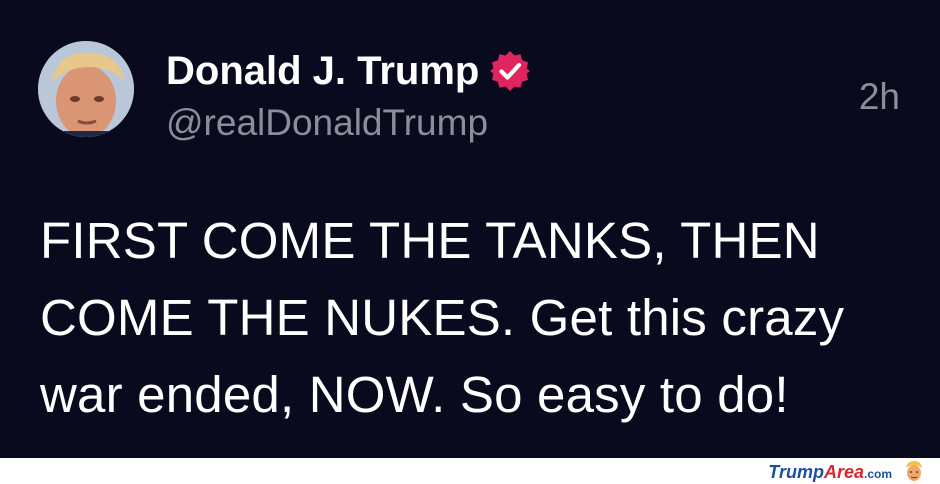  Describe the element at coordinates (327, 123) in the screenshot. I see `author-handle: @realDonaldTrump` at that location.